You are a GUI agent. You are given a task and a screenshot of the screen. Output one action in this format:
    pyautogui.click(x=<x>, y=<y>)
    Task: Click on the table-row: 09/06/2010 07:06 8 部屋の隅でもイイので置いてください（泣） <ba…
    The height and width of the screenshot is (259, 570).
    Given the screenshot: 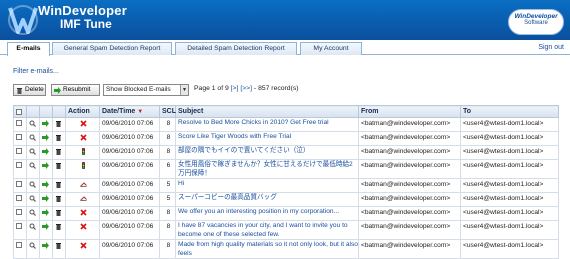 What is the action you would take?
    pyautogui.click(x=286, y=152)
    